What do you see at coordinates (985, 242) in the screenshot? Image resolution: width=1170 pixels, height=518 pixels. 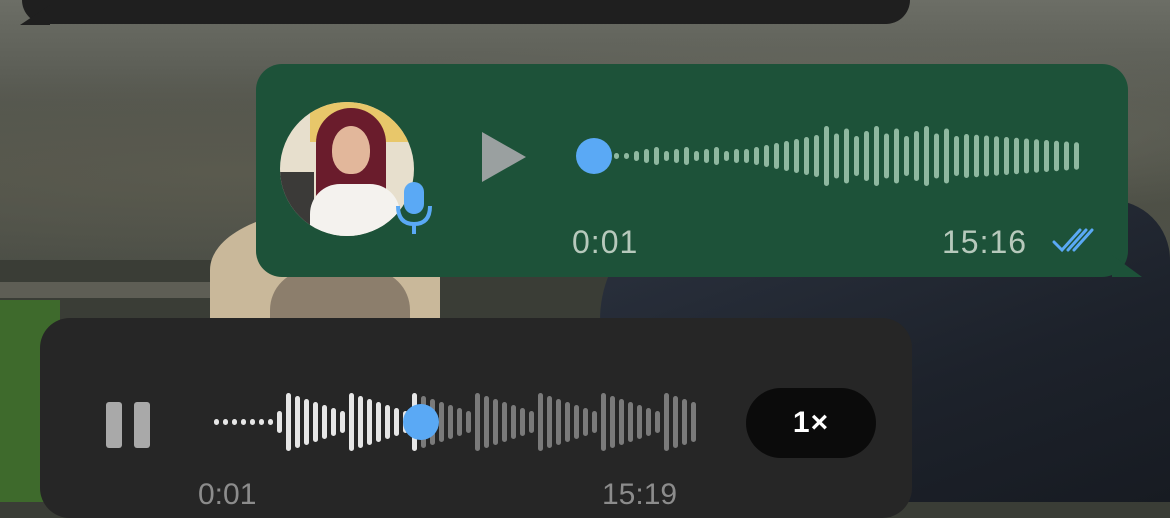 I see `message-time: 15:16` at bounding box center [985, 242].